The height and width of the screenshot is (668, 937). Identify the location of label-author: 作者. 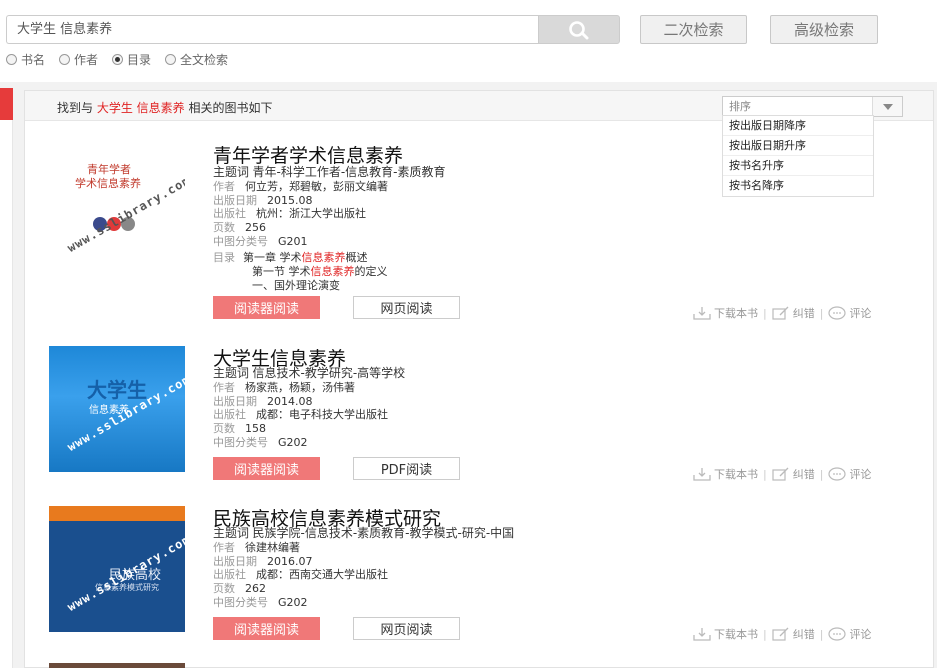
(224, 547).